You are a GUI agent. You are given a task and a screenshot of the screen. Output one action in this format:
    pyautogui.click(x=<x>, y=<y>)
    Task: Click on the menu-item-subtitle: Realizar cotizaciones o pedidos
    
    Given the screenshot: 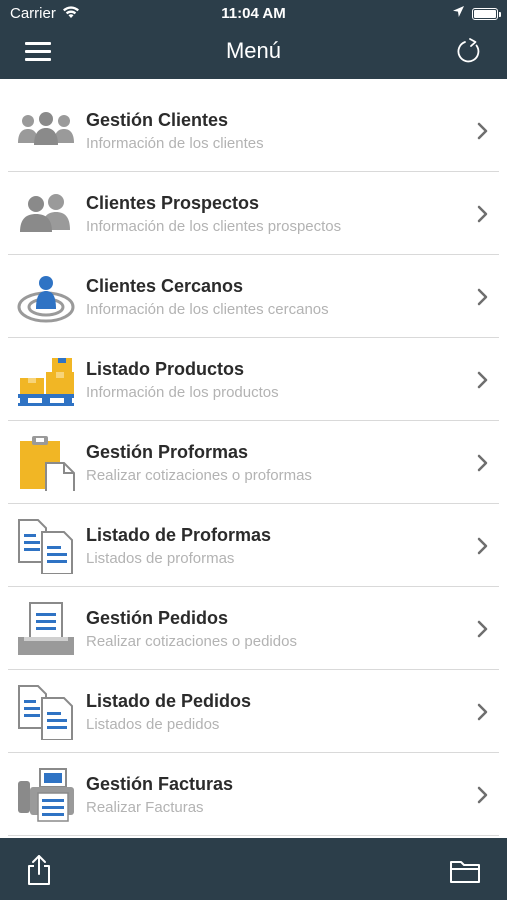 What is the action you would take?
    pyautogui.click(x=191, y=641)
    